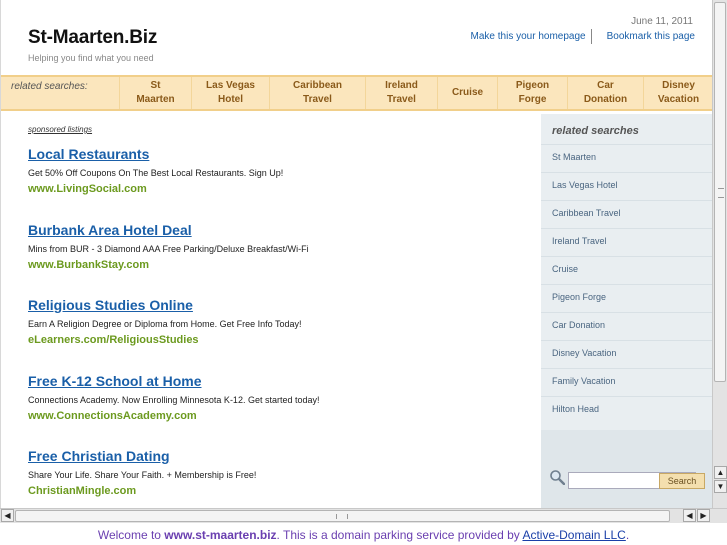 The height and width of the screenshot is (545, 727). What do you see at coordinates (92, 38) in the screenshot?
I see `site-title: St-Maarten.Biz` at bounding box center [92, 38].